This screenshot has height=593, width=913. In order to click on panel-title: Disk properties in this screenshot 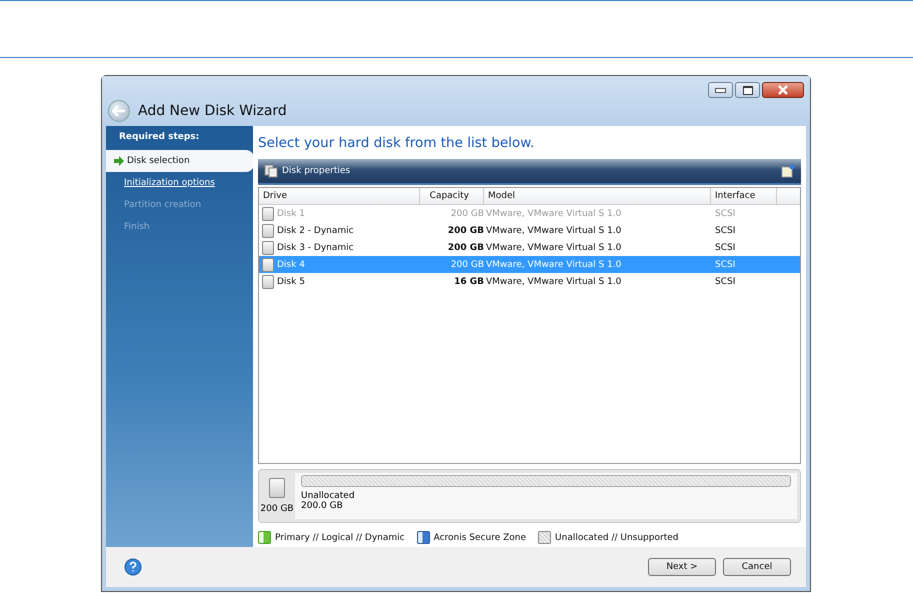, I will do `click(317, 171)`.